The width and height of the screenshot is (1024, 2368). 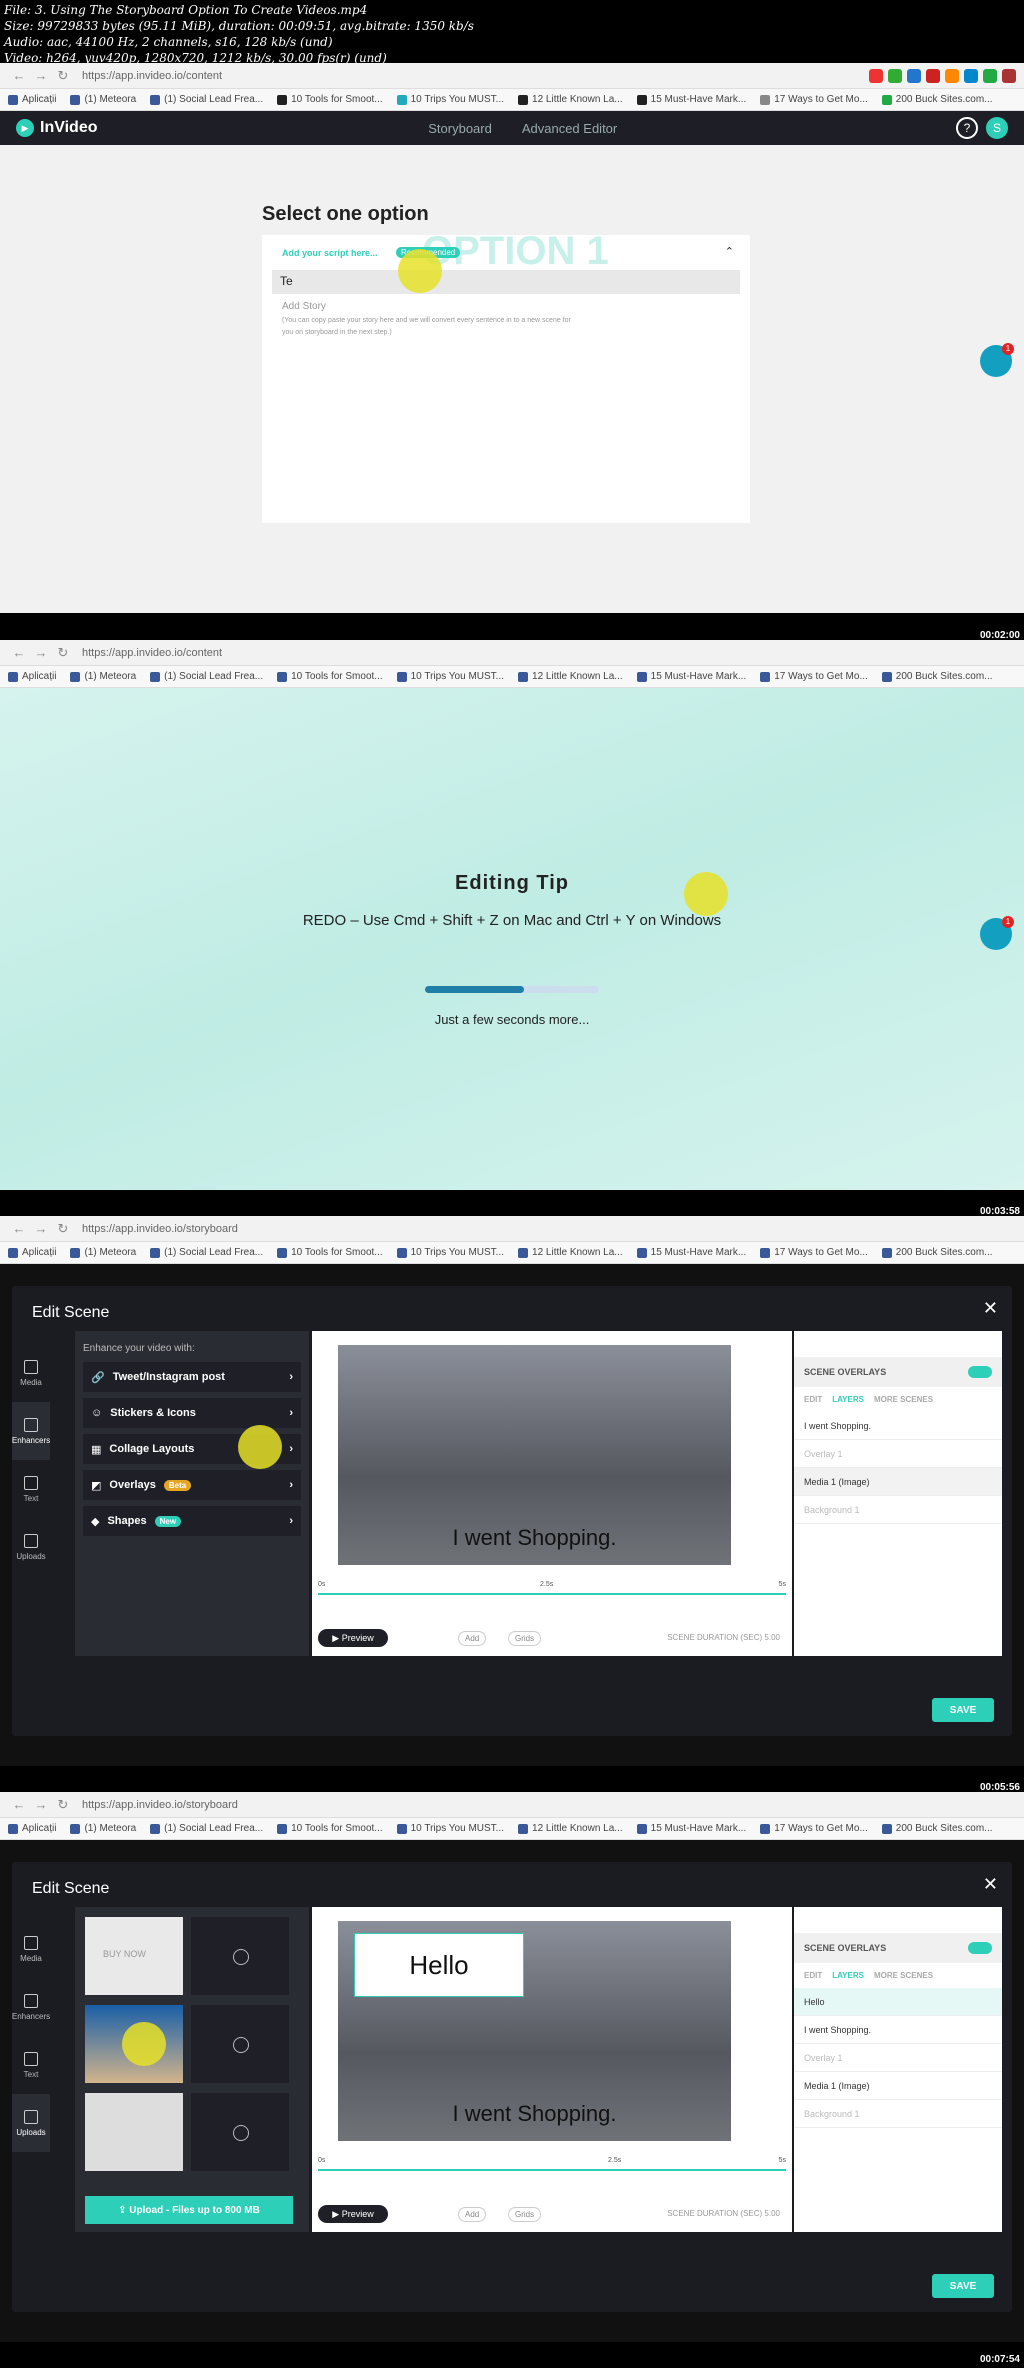 What do you see at coordinates (569, 128) in the screenshot?
I see `nav-advanced-editor: Advanced Editor` at bounding box center [569, 128].